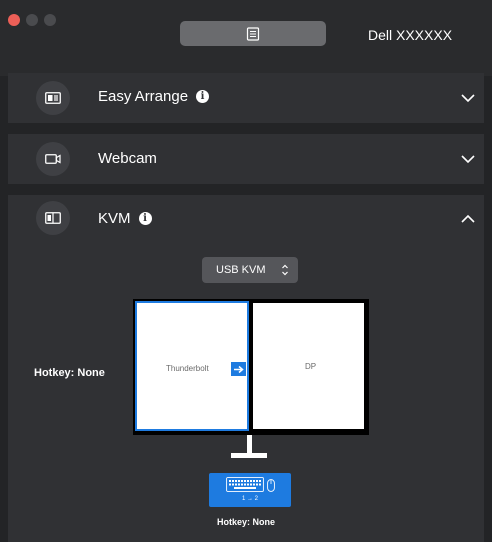 Image resolution: width=492 pixels, height=542 pixels. I want to click on screen-label-dp: DP, so click(311, 366).